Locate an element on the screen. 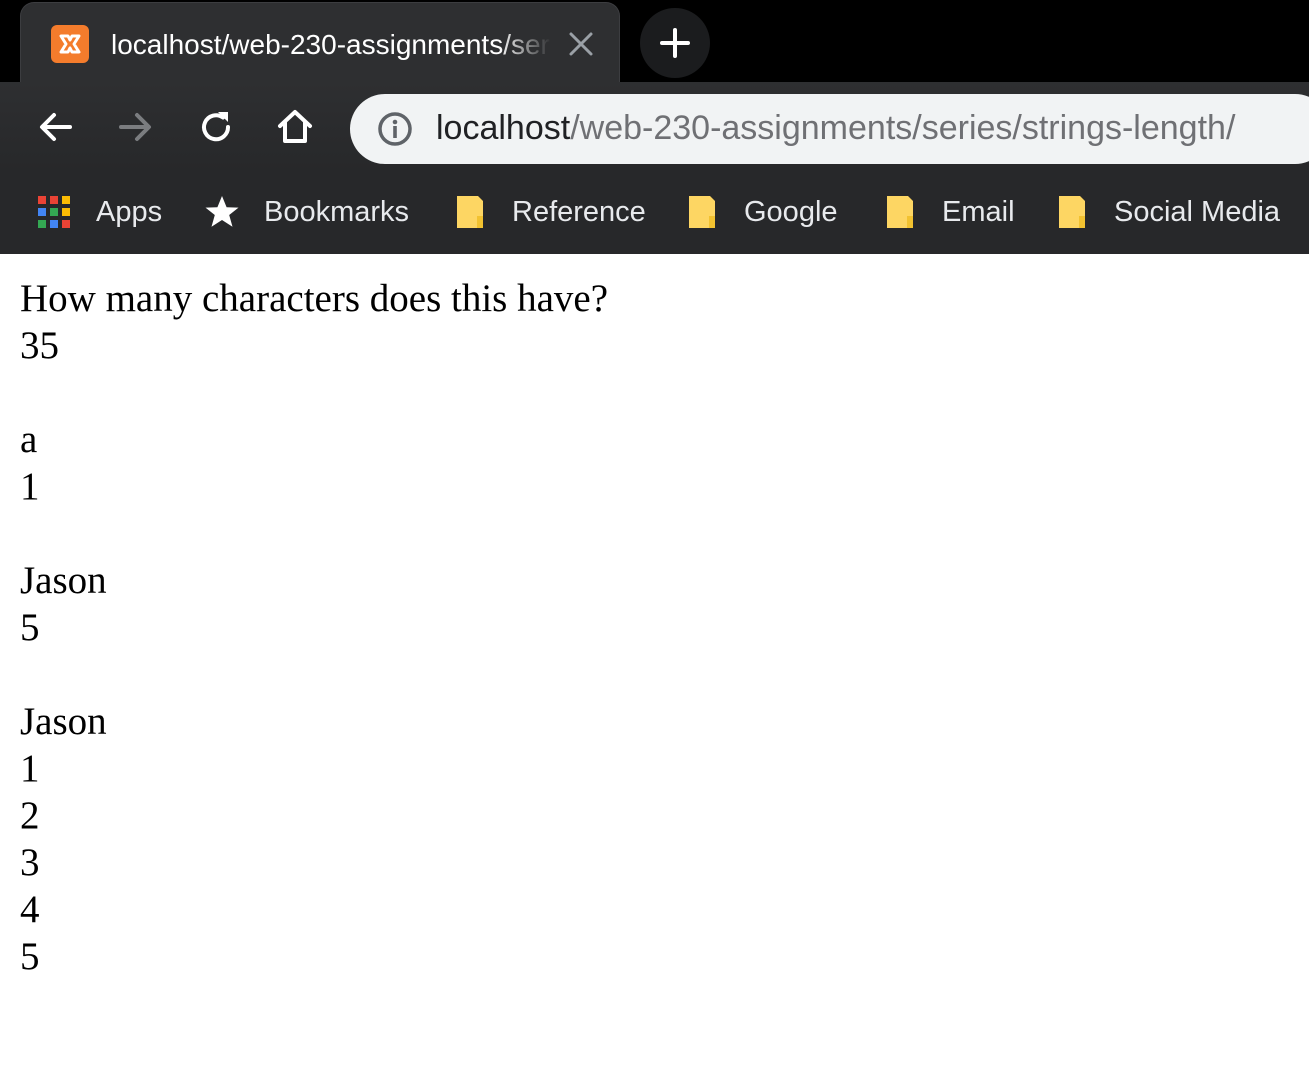 This screenshot has width=1309, height=1069. bookmark-label: Reference is located at coordinates (579, 212).